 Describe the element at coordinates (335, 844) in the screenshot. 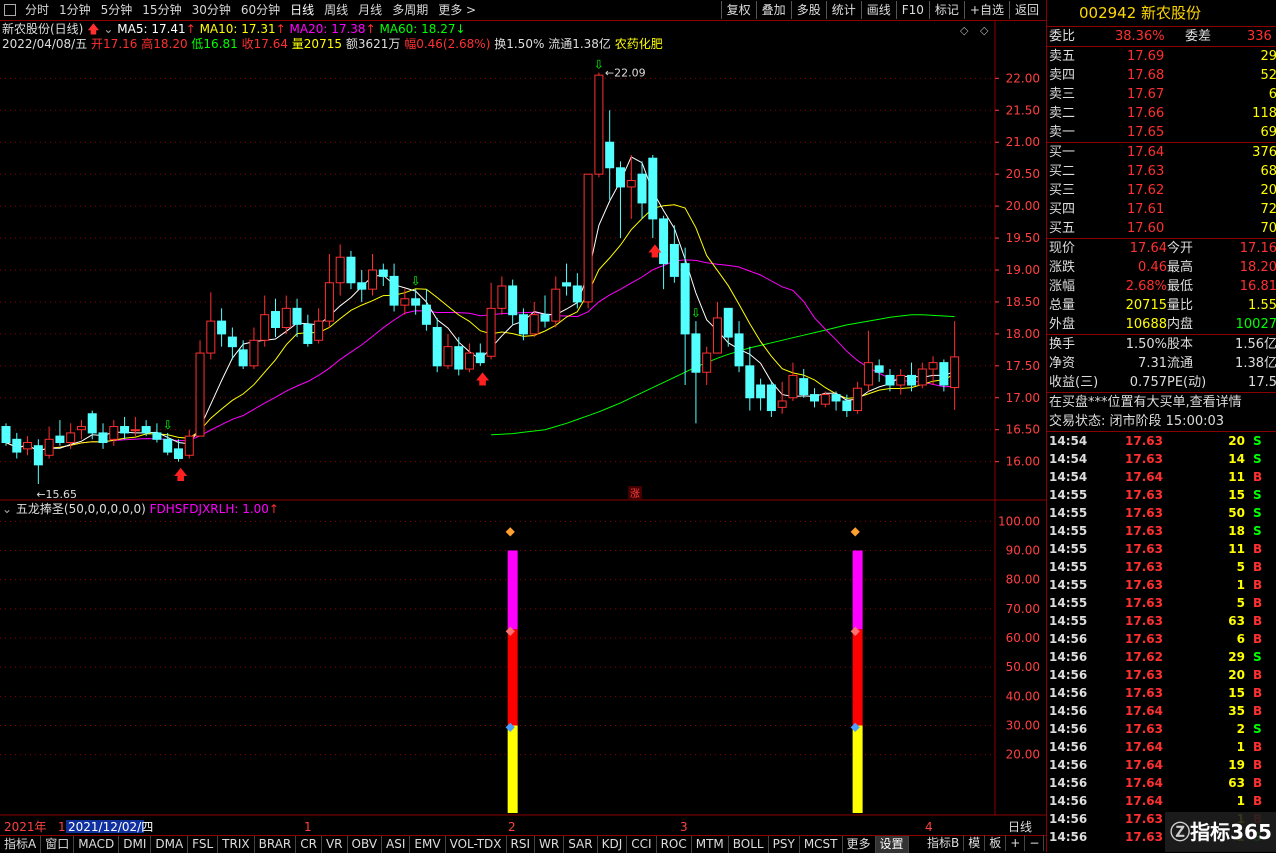

I see `indicator-tab: VR` at that location.